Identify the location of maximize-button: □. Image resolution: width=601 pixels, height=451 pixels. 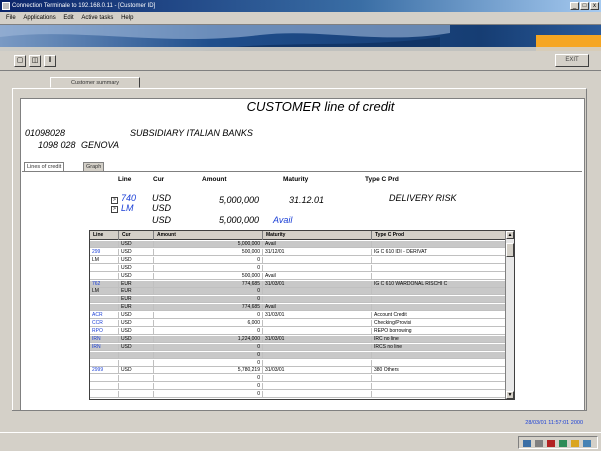
(584, 6).